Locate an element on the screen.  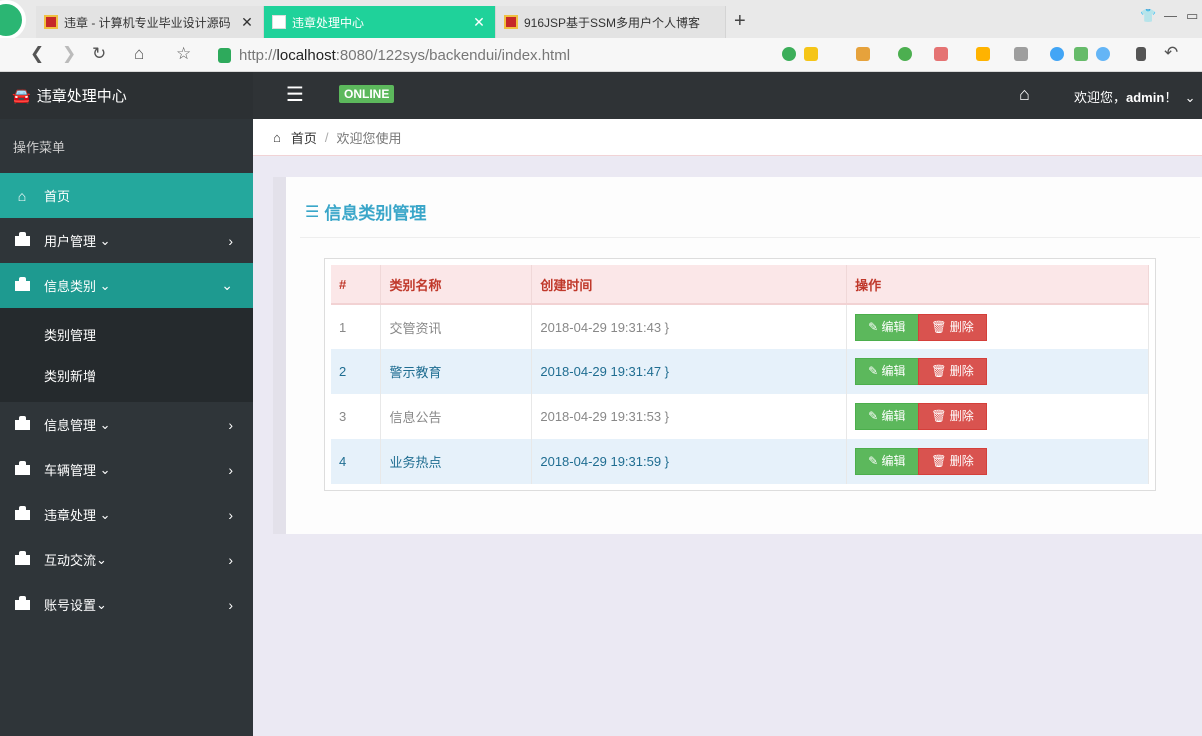
security-icon is located at coordinates (905, 54).